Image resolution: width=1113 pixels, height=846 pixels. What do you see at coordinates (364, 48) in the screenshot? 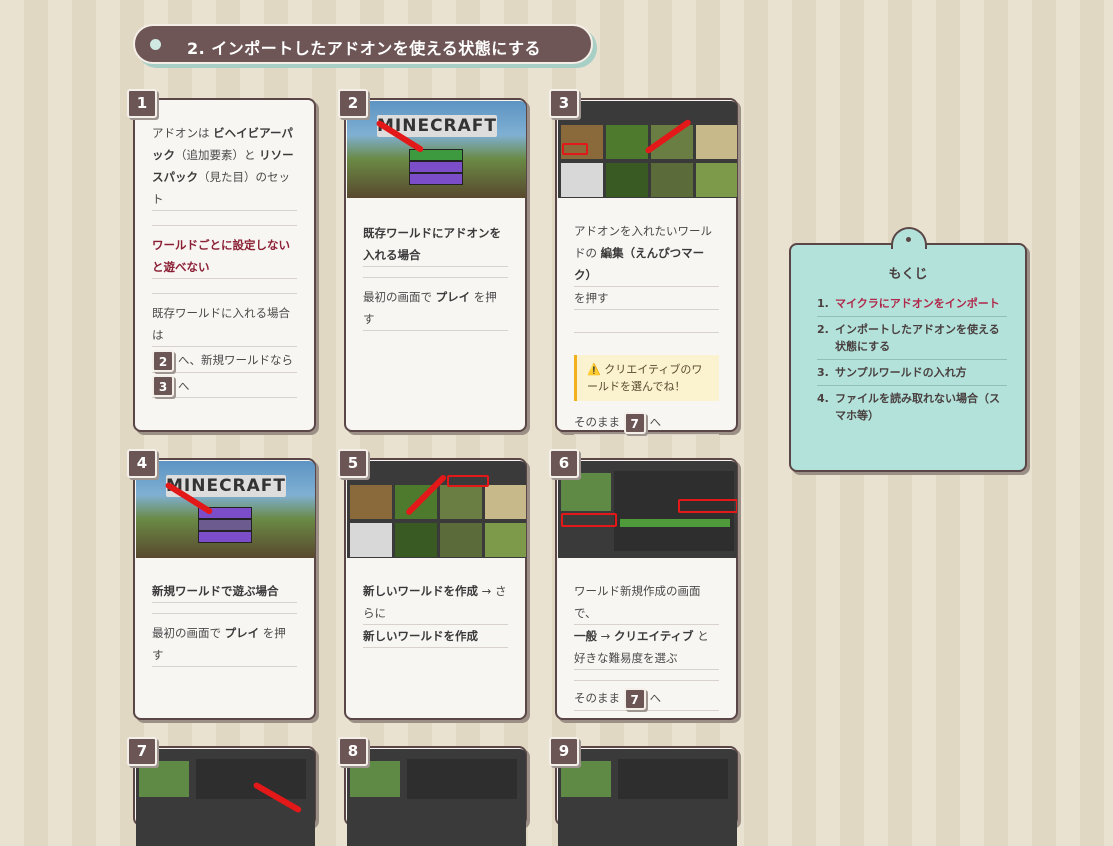
I see `section-title: 2. インポートしたアドオンを使える状態にする` at bounding box center [364, 48].